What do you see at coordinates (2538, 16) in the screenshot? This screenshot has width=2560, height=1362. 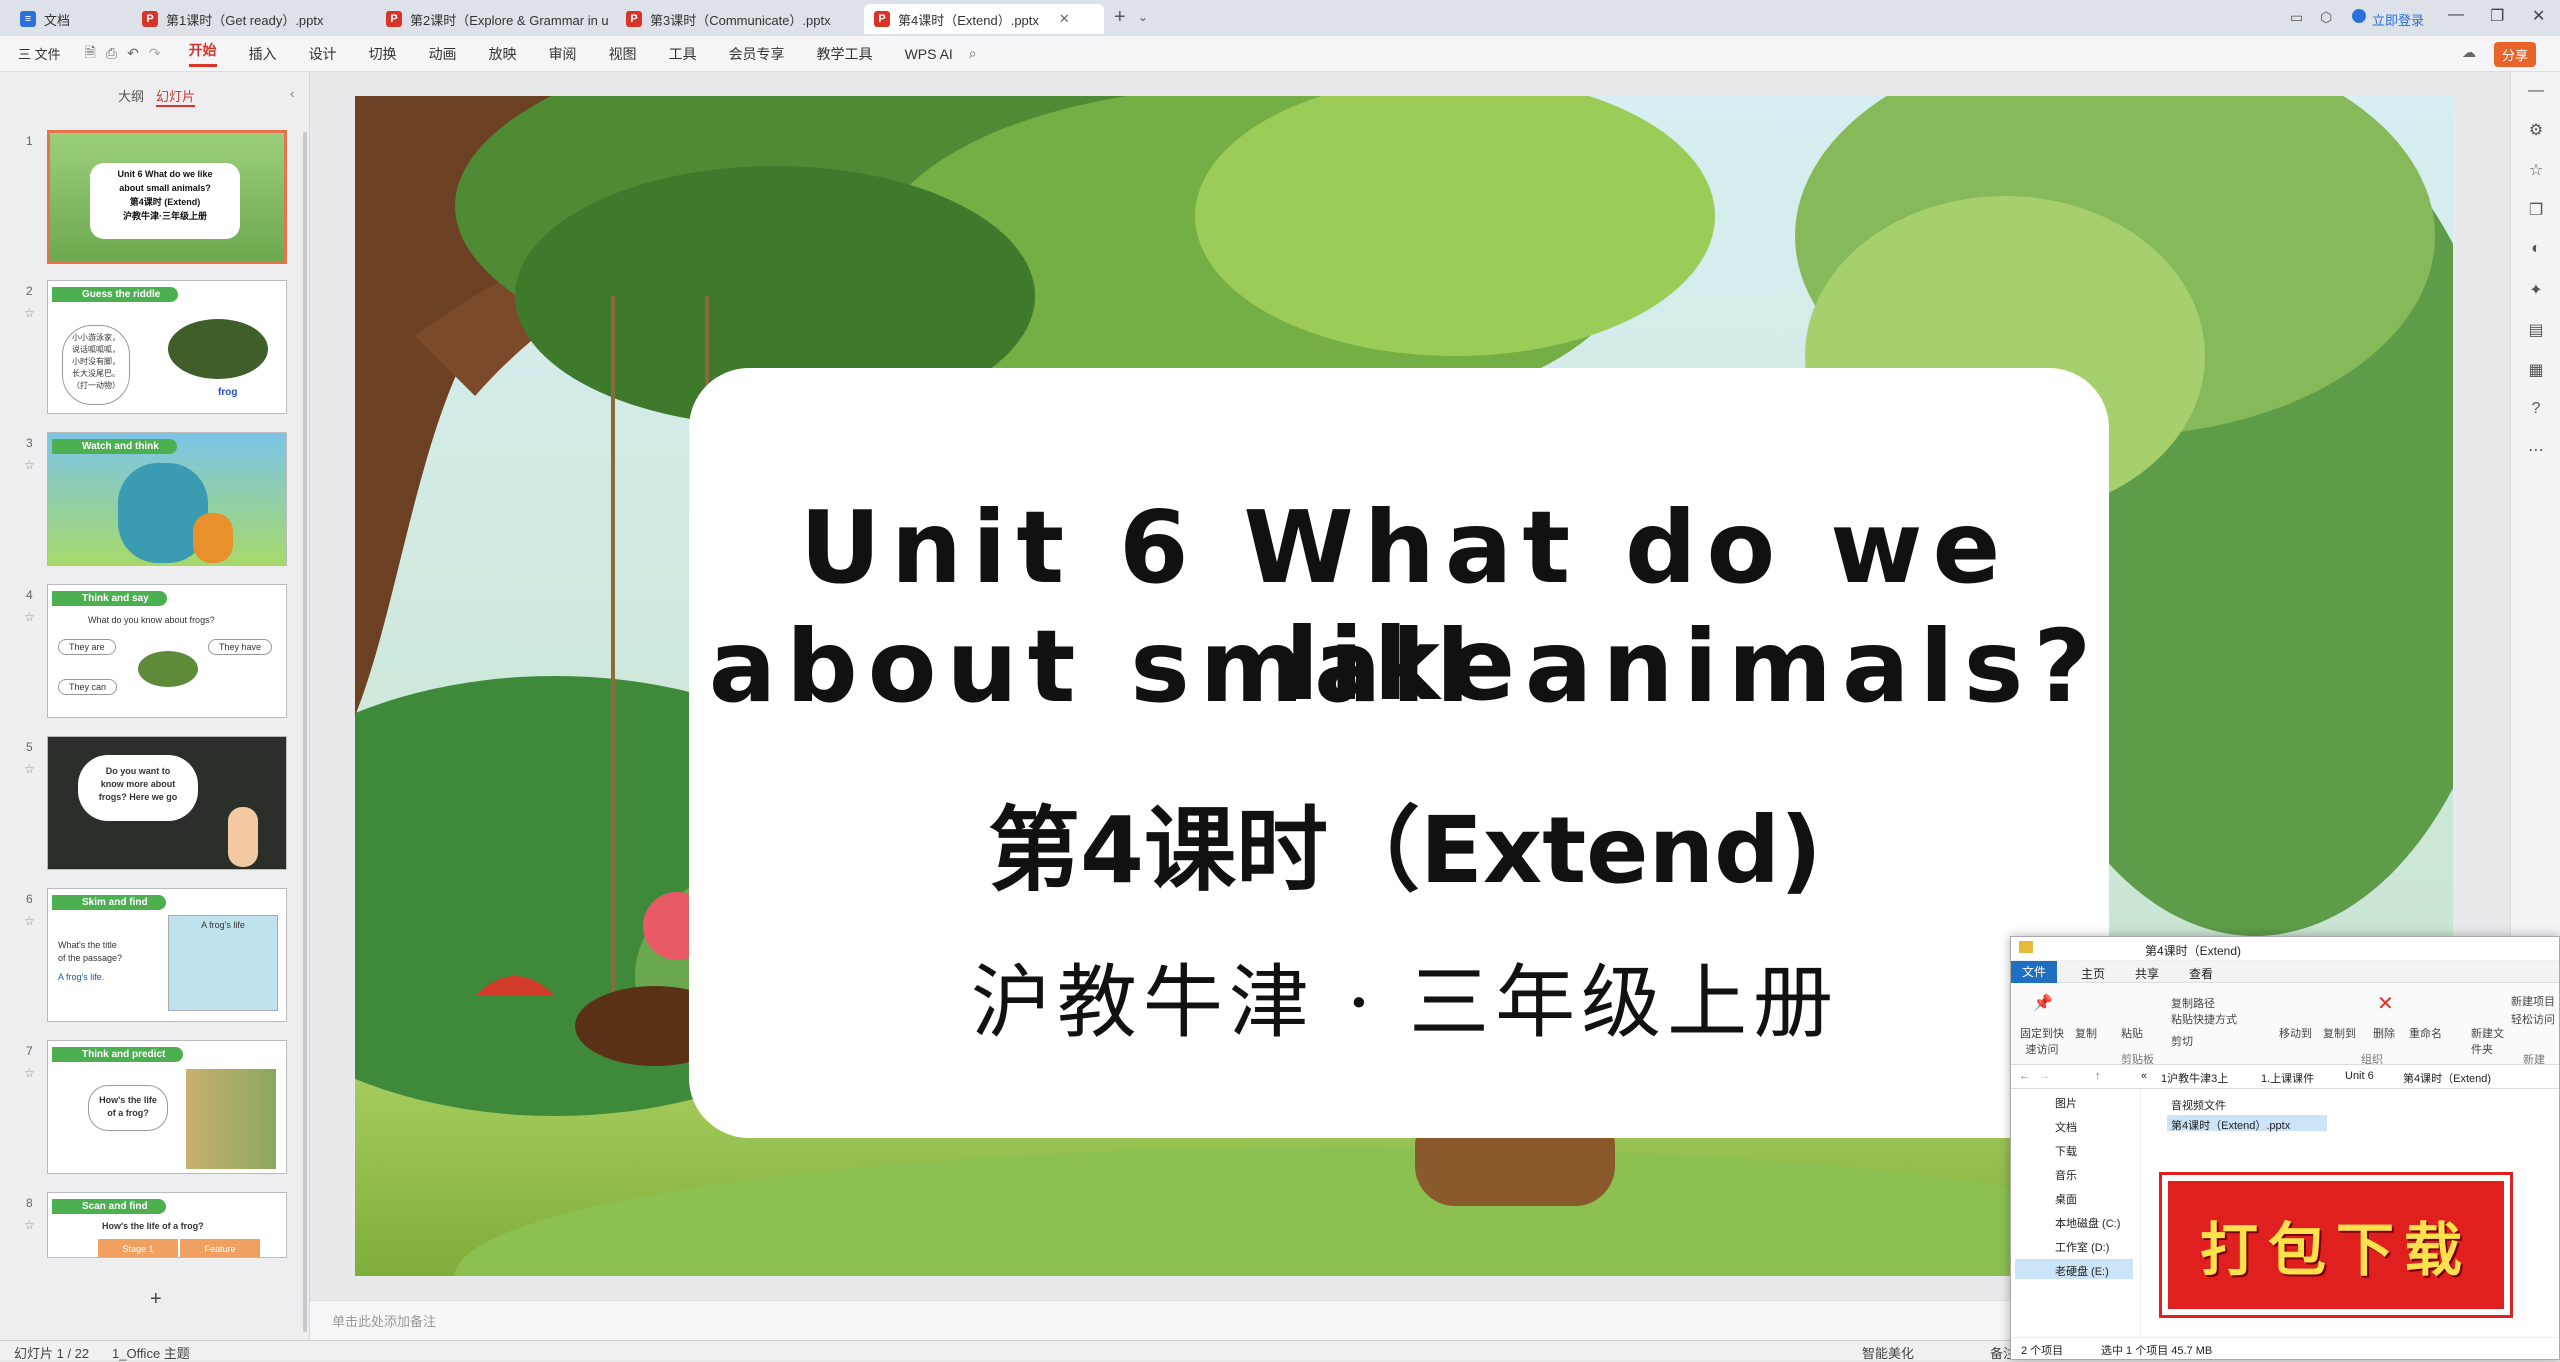 I see `close-window-icon: ✕` at bounding box center [2538, 16].